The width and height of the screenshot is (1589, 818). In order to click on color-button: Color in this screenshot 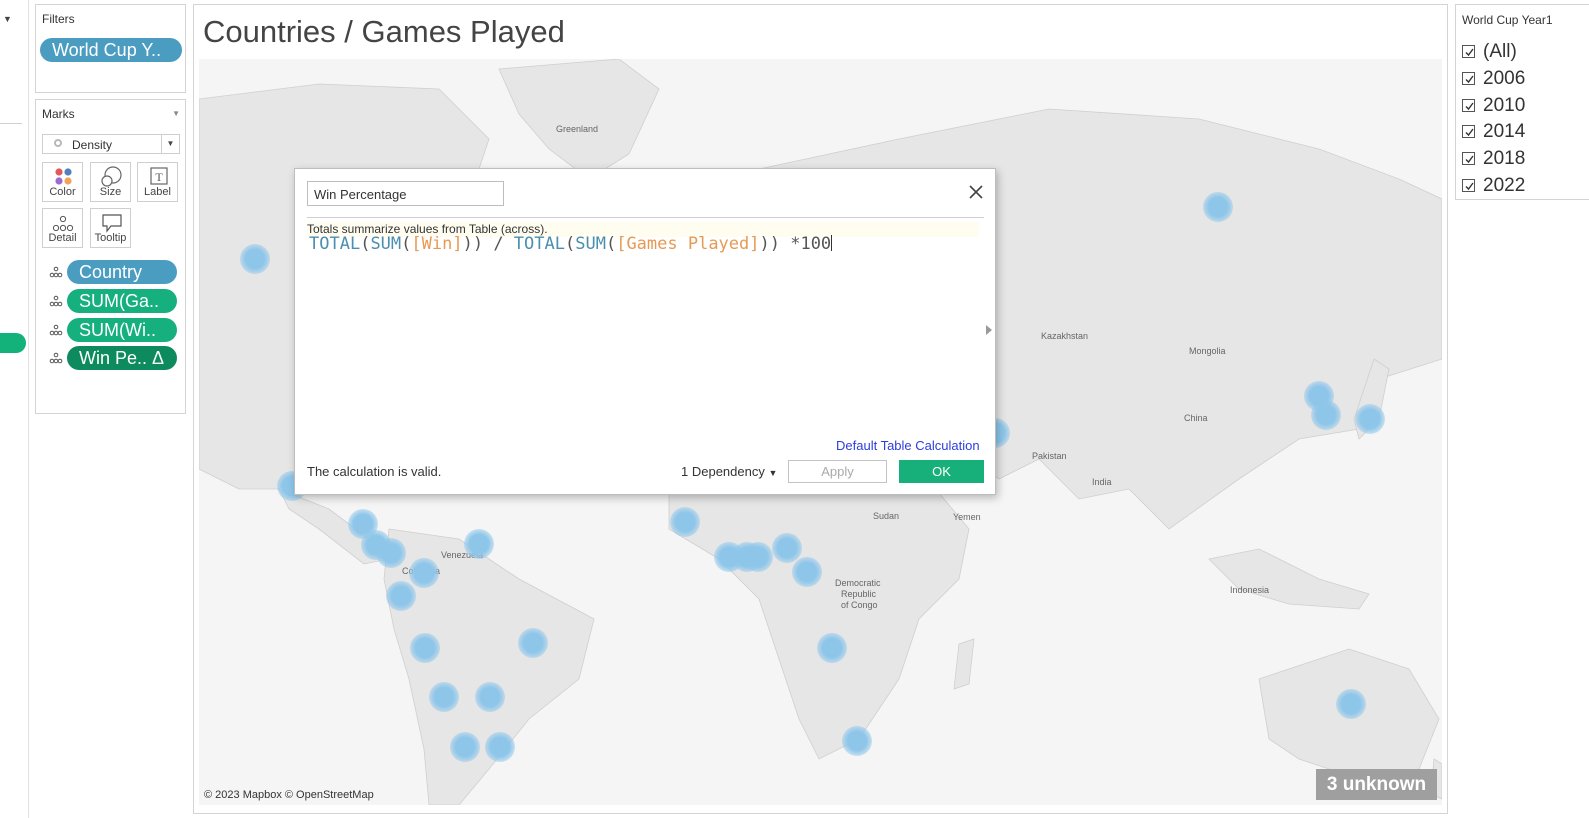, I will do `click(62, 182)`.